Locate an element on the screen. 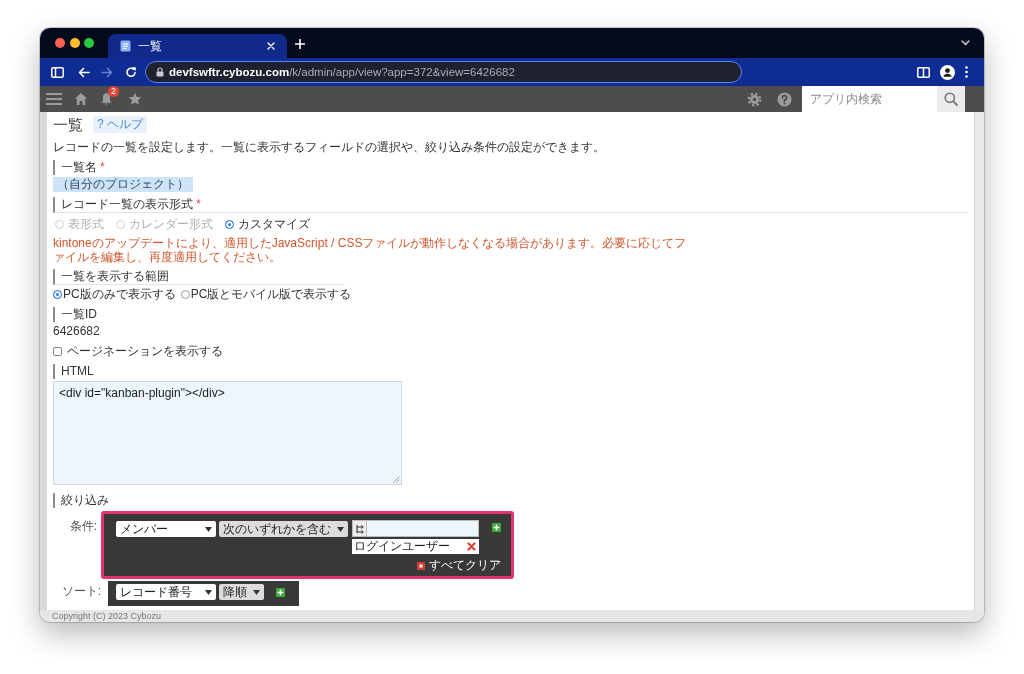 This screenshot has width=1024, height=674. field-value: 6426682 is located at coordinates (76, 331).